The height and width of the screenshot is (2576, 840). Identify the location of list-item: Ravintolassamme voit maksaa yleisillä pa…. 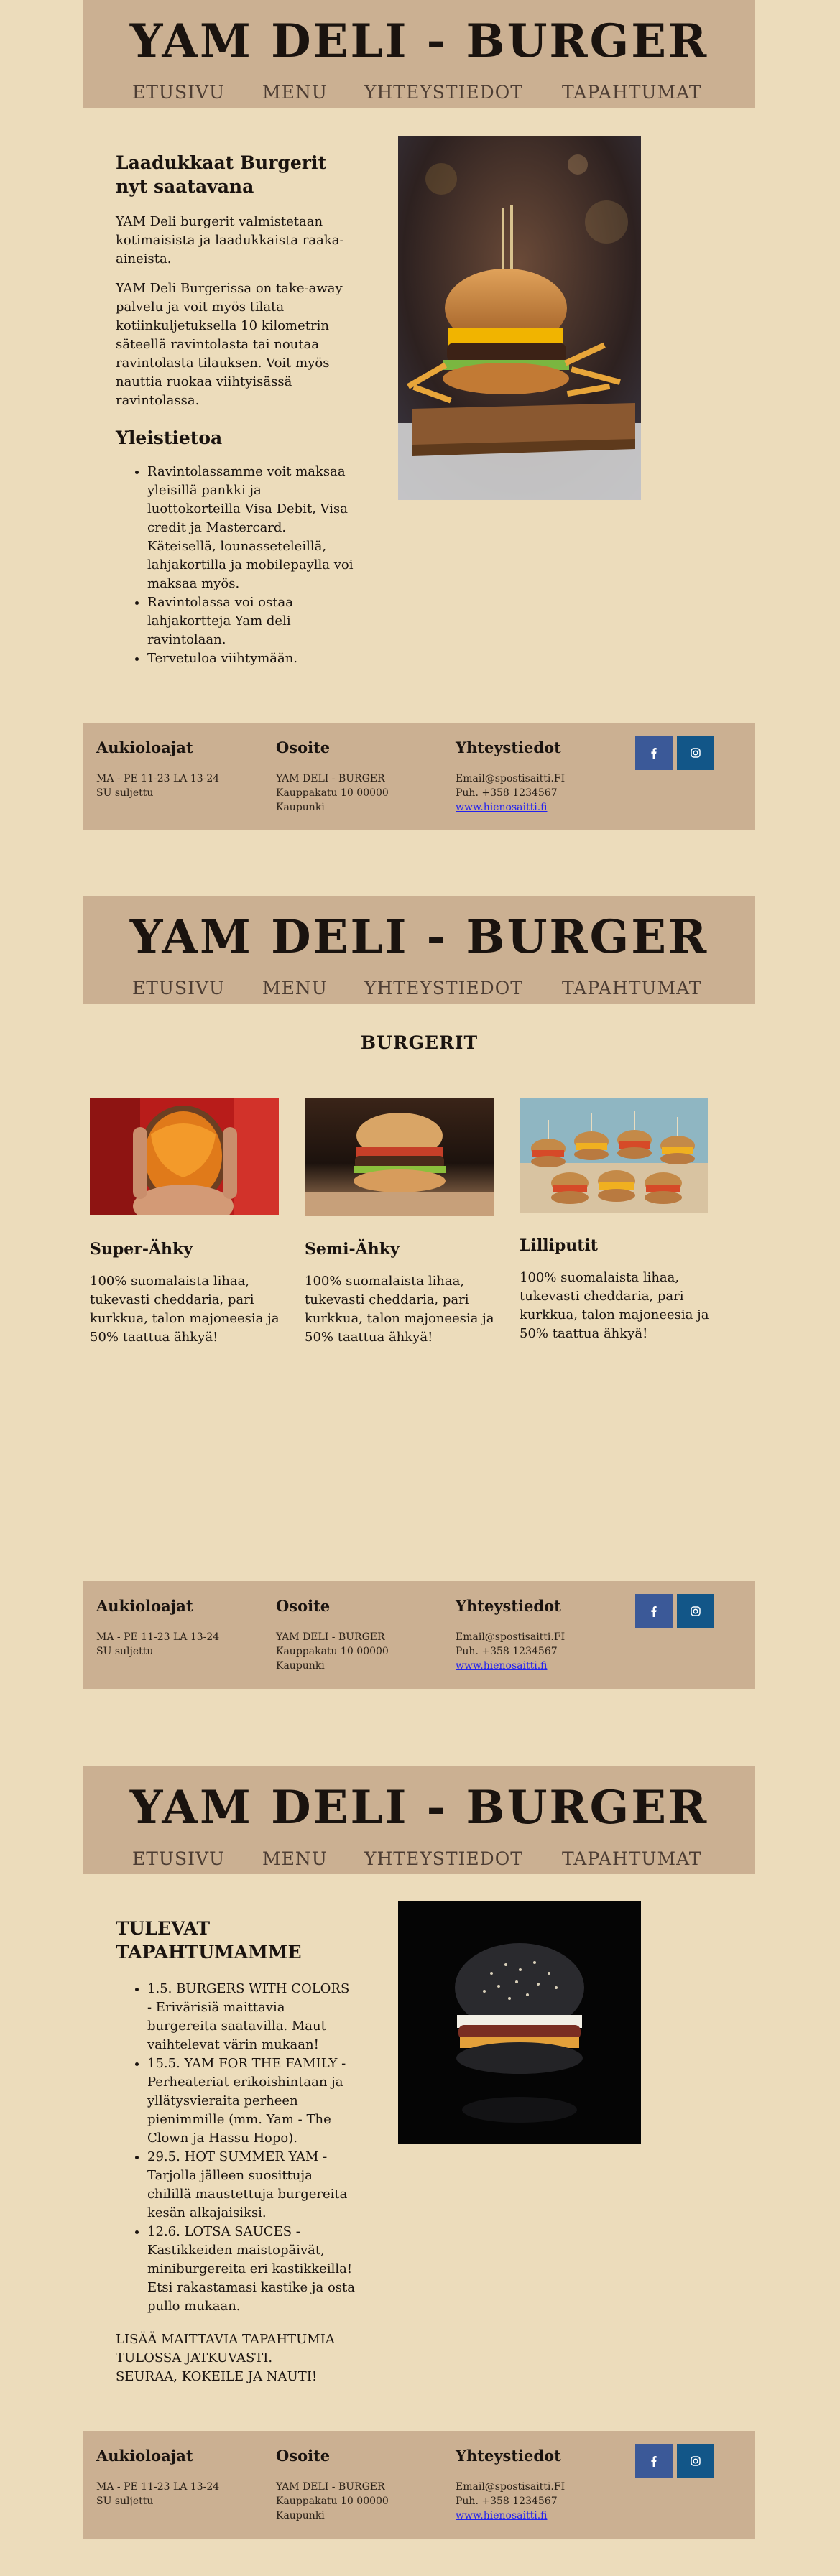
(251, 528).